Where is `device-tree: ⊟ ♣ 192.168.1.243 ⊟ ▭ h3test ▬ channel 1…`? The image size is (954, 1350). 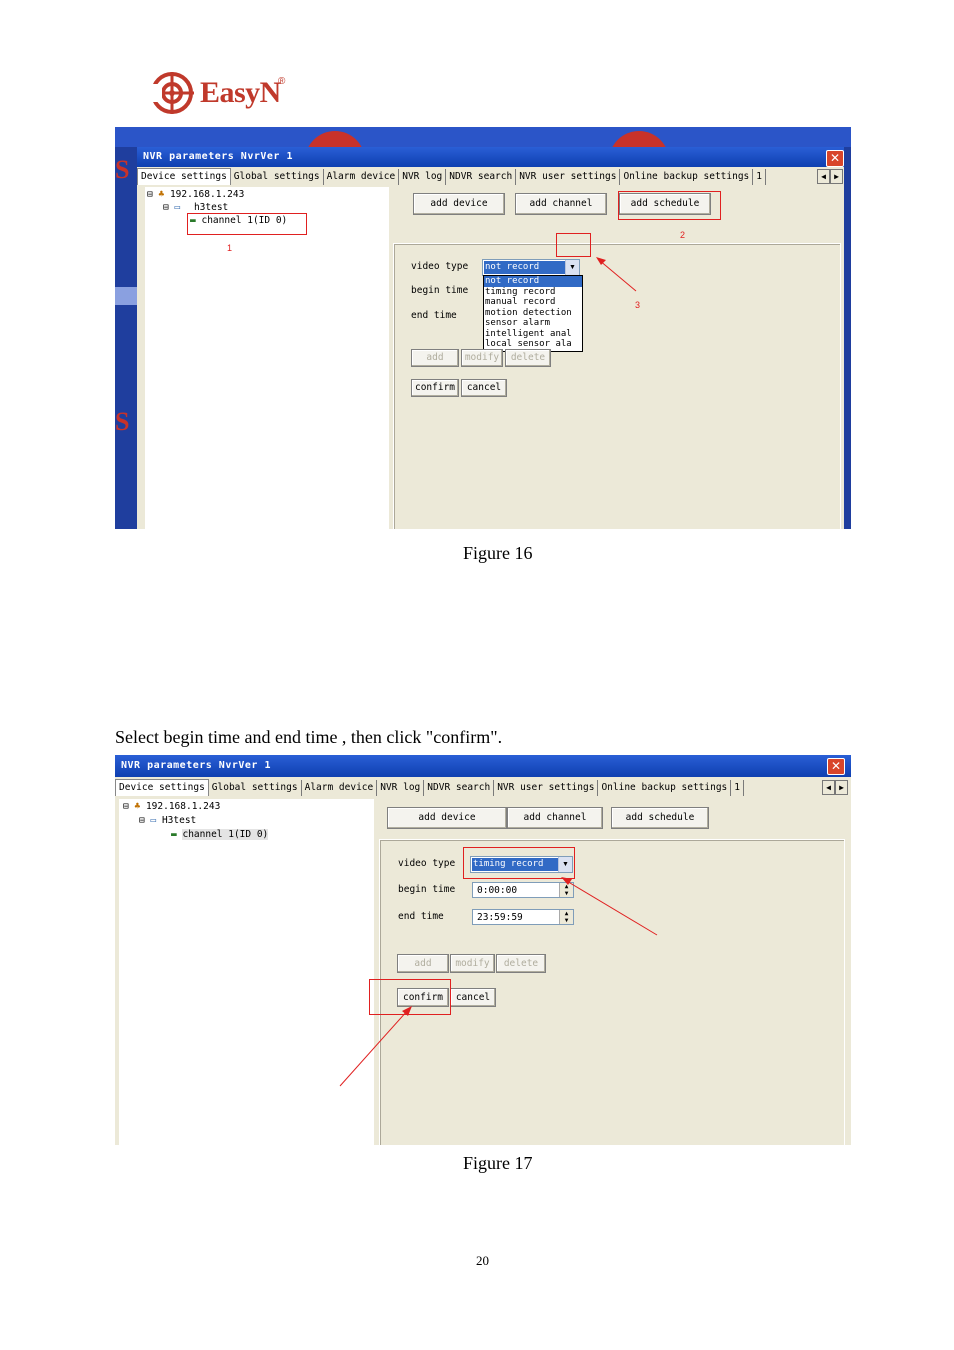 device-tree: ⊟ ♣ 192.168.1.243 ⊟ ▭ h3test ▬ channel 1… is located at coordinates (267, 358).